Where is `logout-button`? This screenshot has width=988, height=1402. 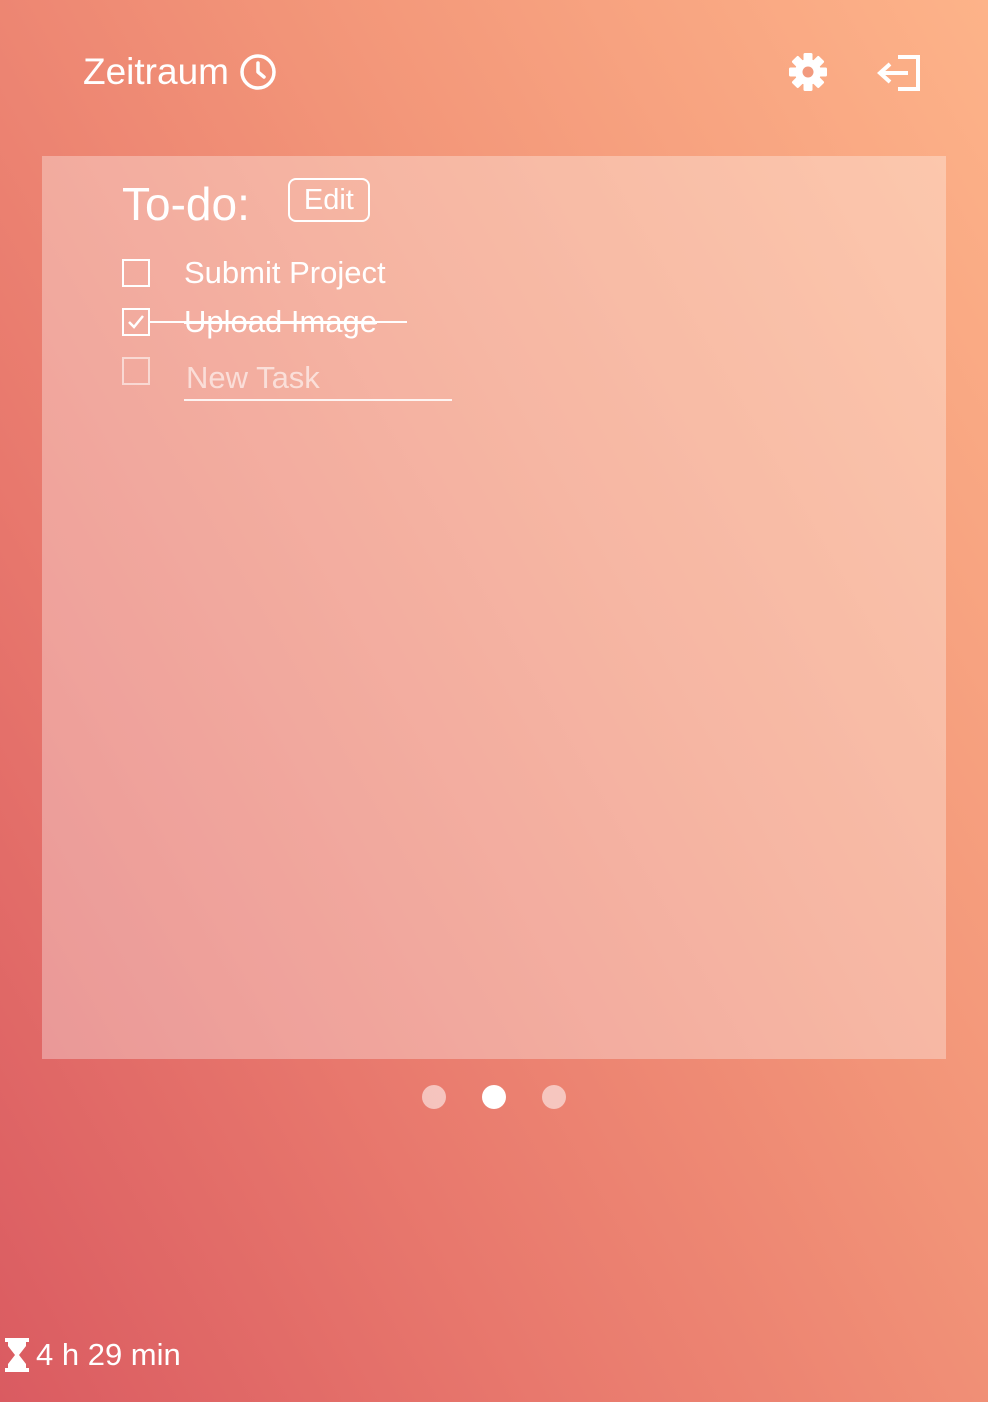 logout-button is located at coordinates (899, 73).